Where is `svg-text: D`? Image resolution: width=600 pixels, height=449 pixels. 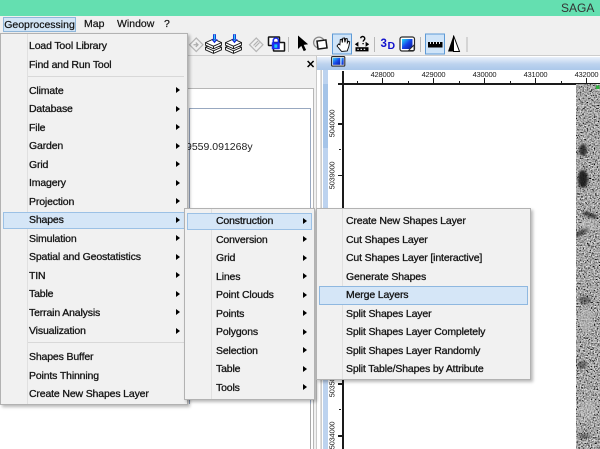 svg-text: D is located at coordinates (392, 46).